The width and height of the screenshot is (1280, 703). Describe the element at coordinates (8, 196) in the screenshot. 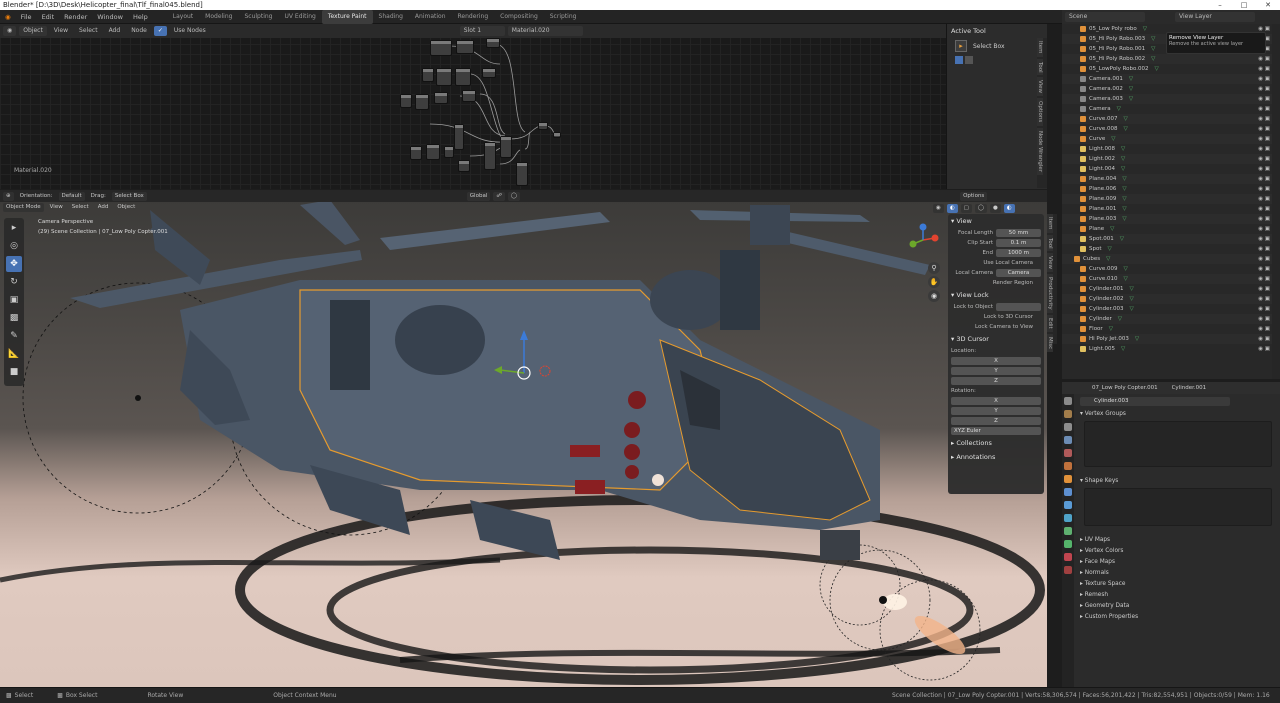

I see `transform-orientation-icon: ⊕` at that location.